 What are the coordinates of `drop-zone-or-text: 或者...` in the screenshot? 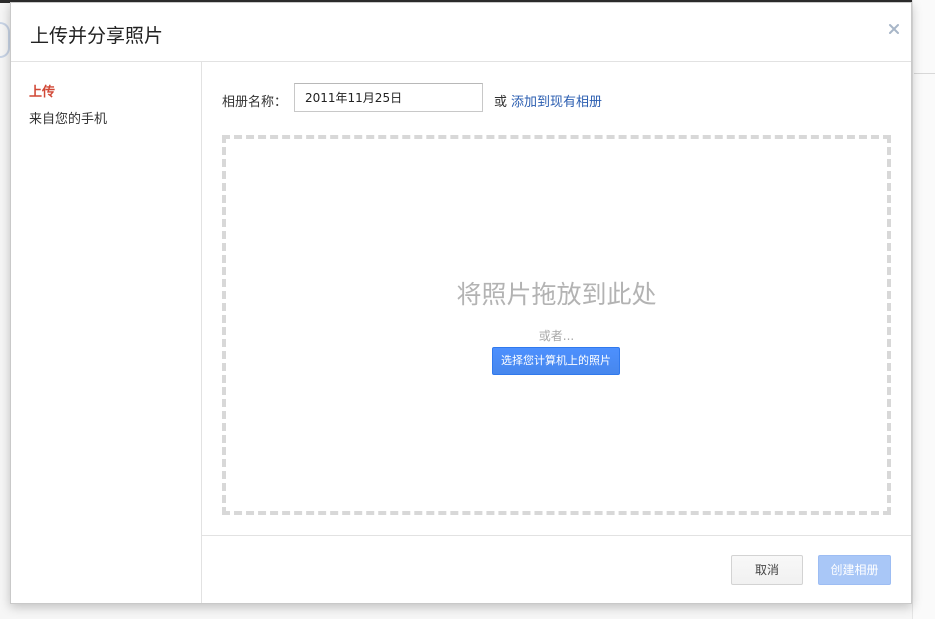 It's located at (556, 336).